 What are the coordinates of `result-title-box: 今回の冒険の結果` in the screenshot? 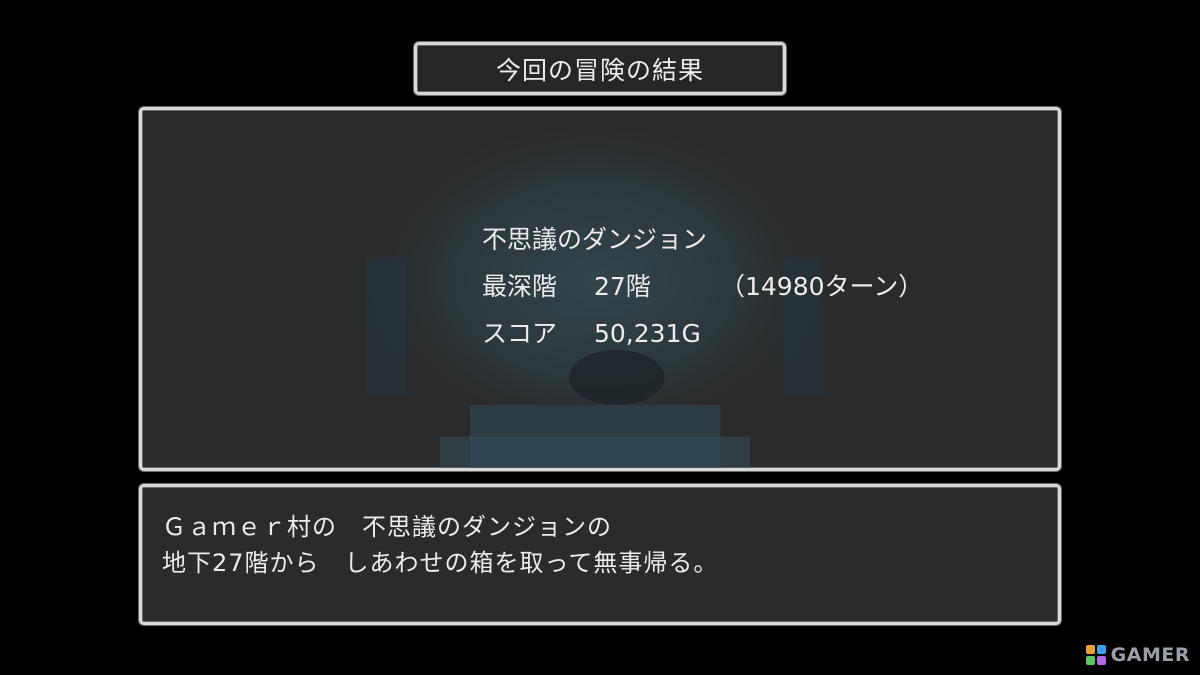 It's located at (600, 68).